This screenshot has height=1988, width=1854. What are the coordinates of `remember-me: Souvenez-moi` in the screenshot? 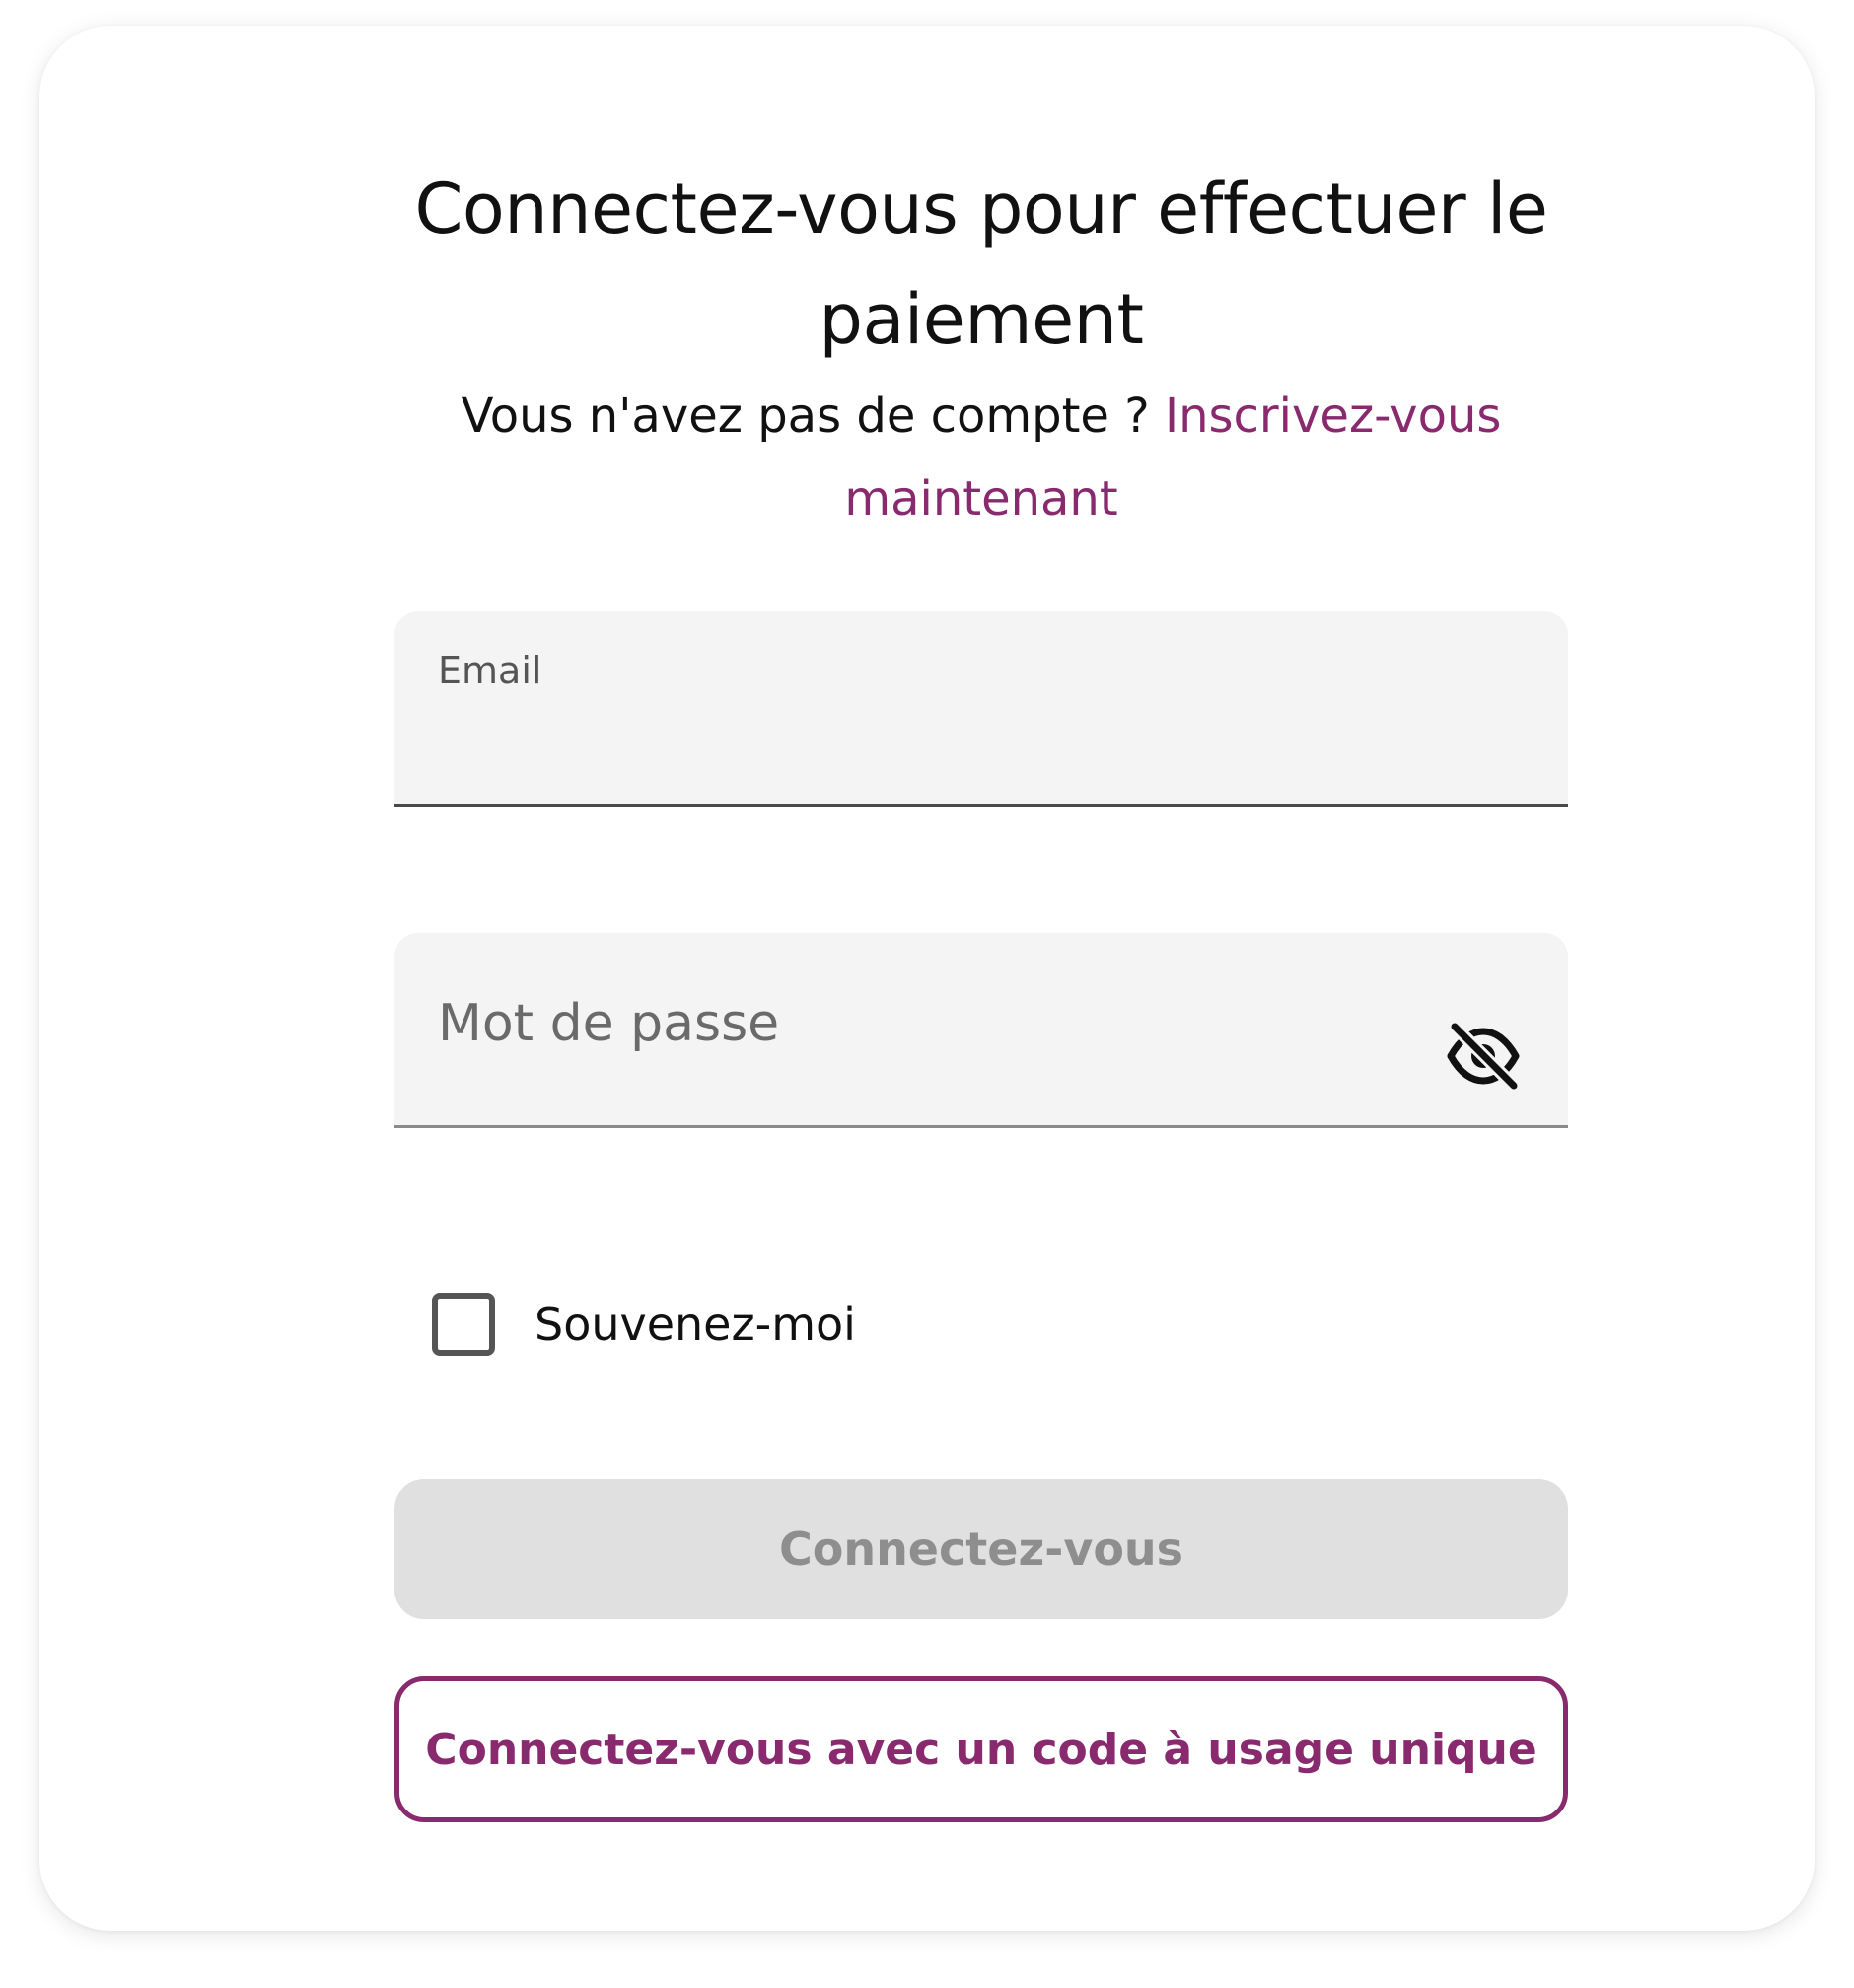 It's located at (644, 1324).